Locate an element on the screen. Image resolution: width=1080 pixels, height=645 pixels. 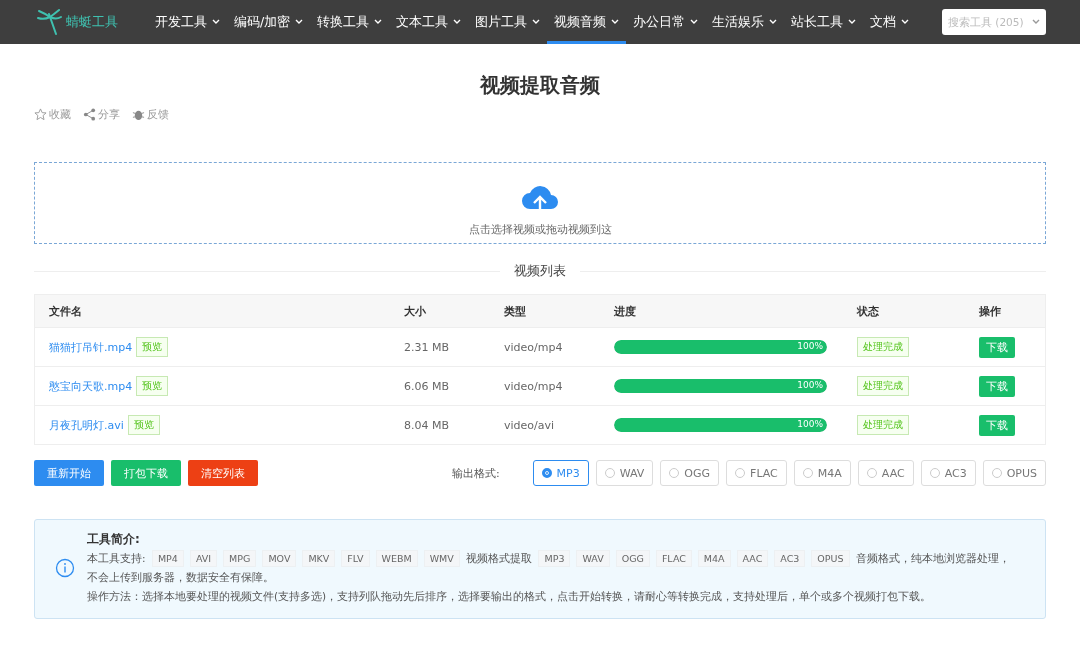
column-header: 状态 is located at coordinates (867, 311).